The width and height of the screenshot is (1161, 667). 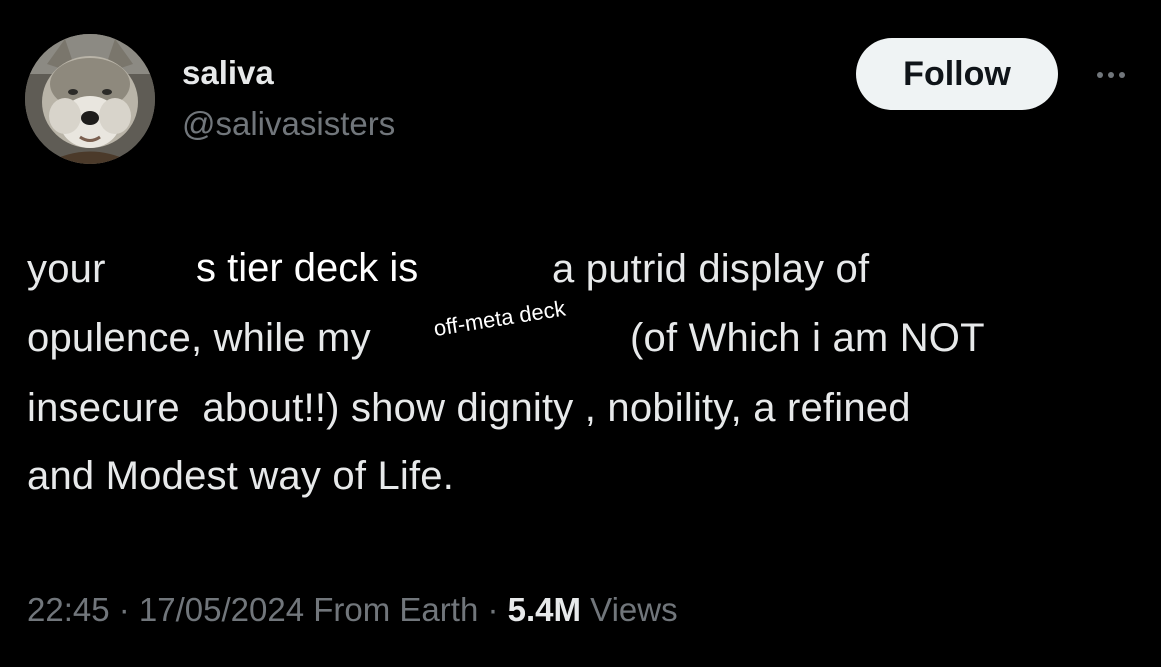 What do you see at coordinates (307, 268) in the screenshot?
I see `edited-overlay-tier-text: s tier deck is` at bounding box center [307, 268].